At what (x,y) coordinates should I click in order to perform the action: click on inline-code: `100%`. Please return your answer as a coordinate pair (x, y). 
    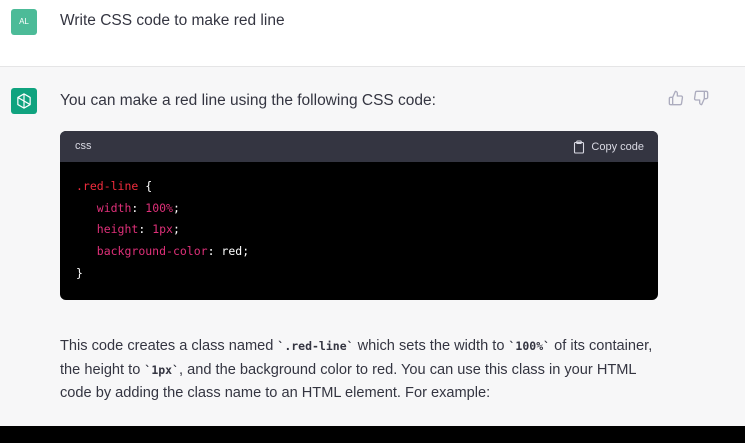
    Looking at the image, I should click on (529, 346).